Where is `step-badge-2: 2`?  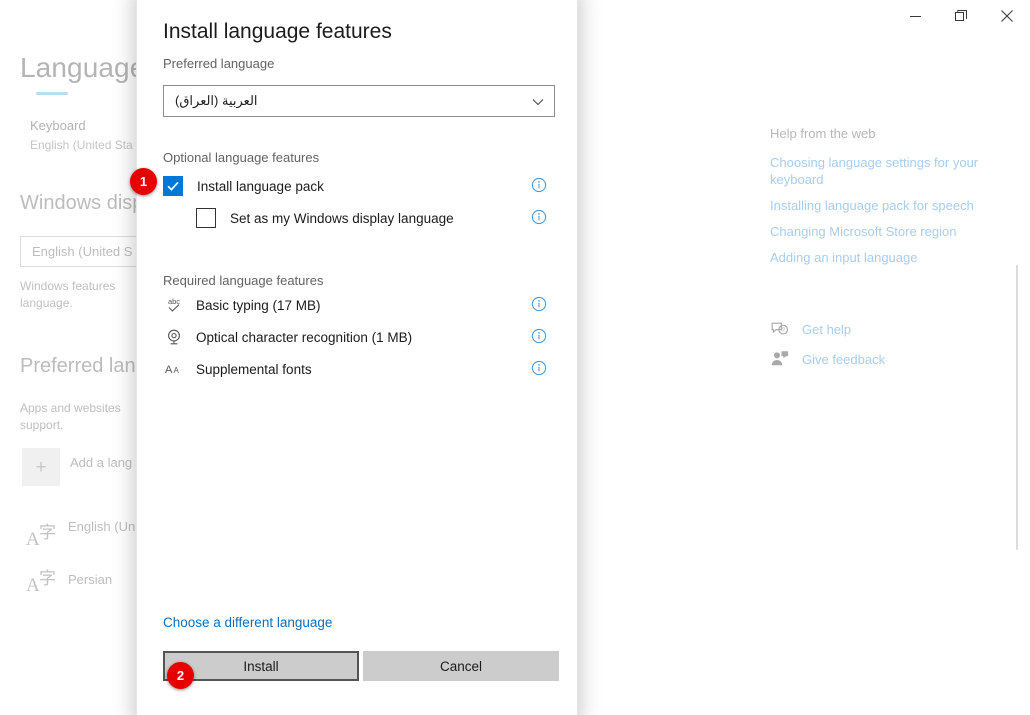 step-badge-2: 2 is located at coordinates (180, 675).